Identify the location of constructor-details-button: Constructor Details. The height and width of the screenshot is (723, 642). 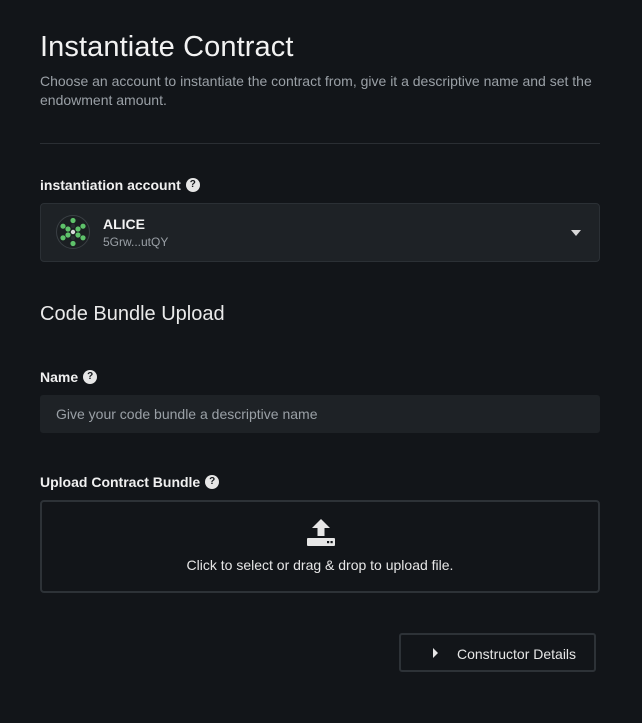
(497, 652).